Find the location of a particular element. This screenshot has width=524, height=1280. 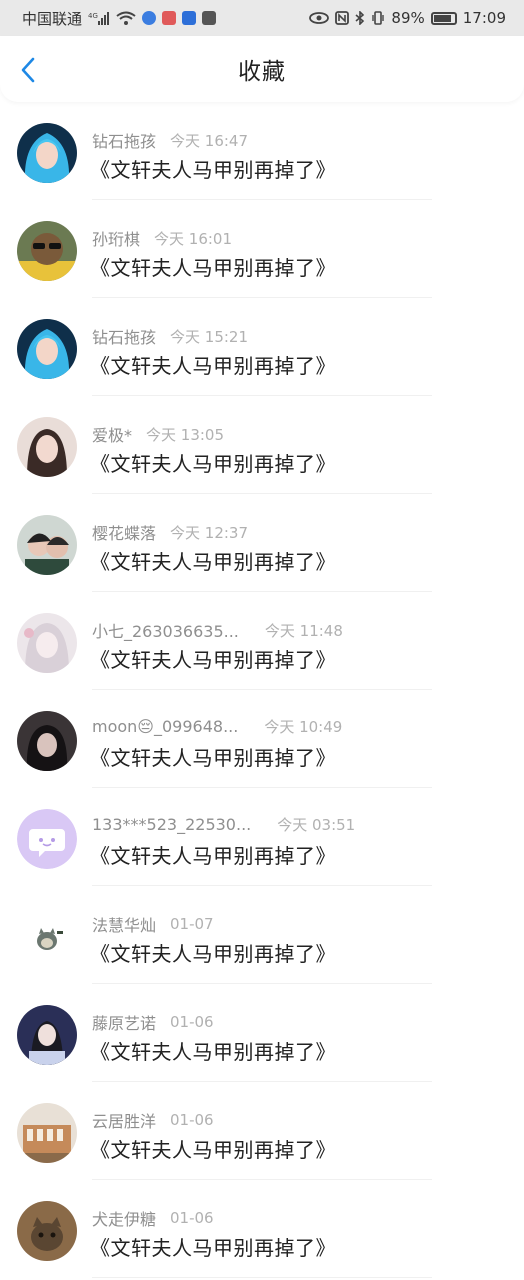

item-meta: 钻石拖孩 今天 16:47 is located at coordinates (170, 140).